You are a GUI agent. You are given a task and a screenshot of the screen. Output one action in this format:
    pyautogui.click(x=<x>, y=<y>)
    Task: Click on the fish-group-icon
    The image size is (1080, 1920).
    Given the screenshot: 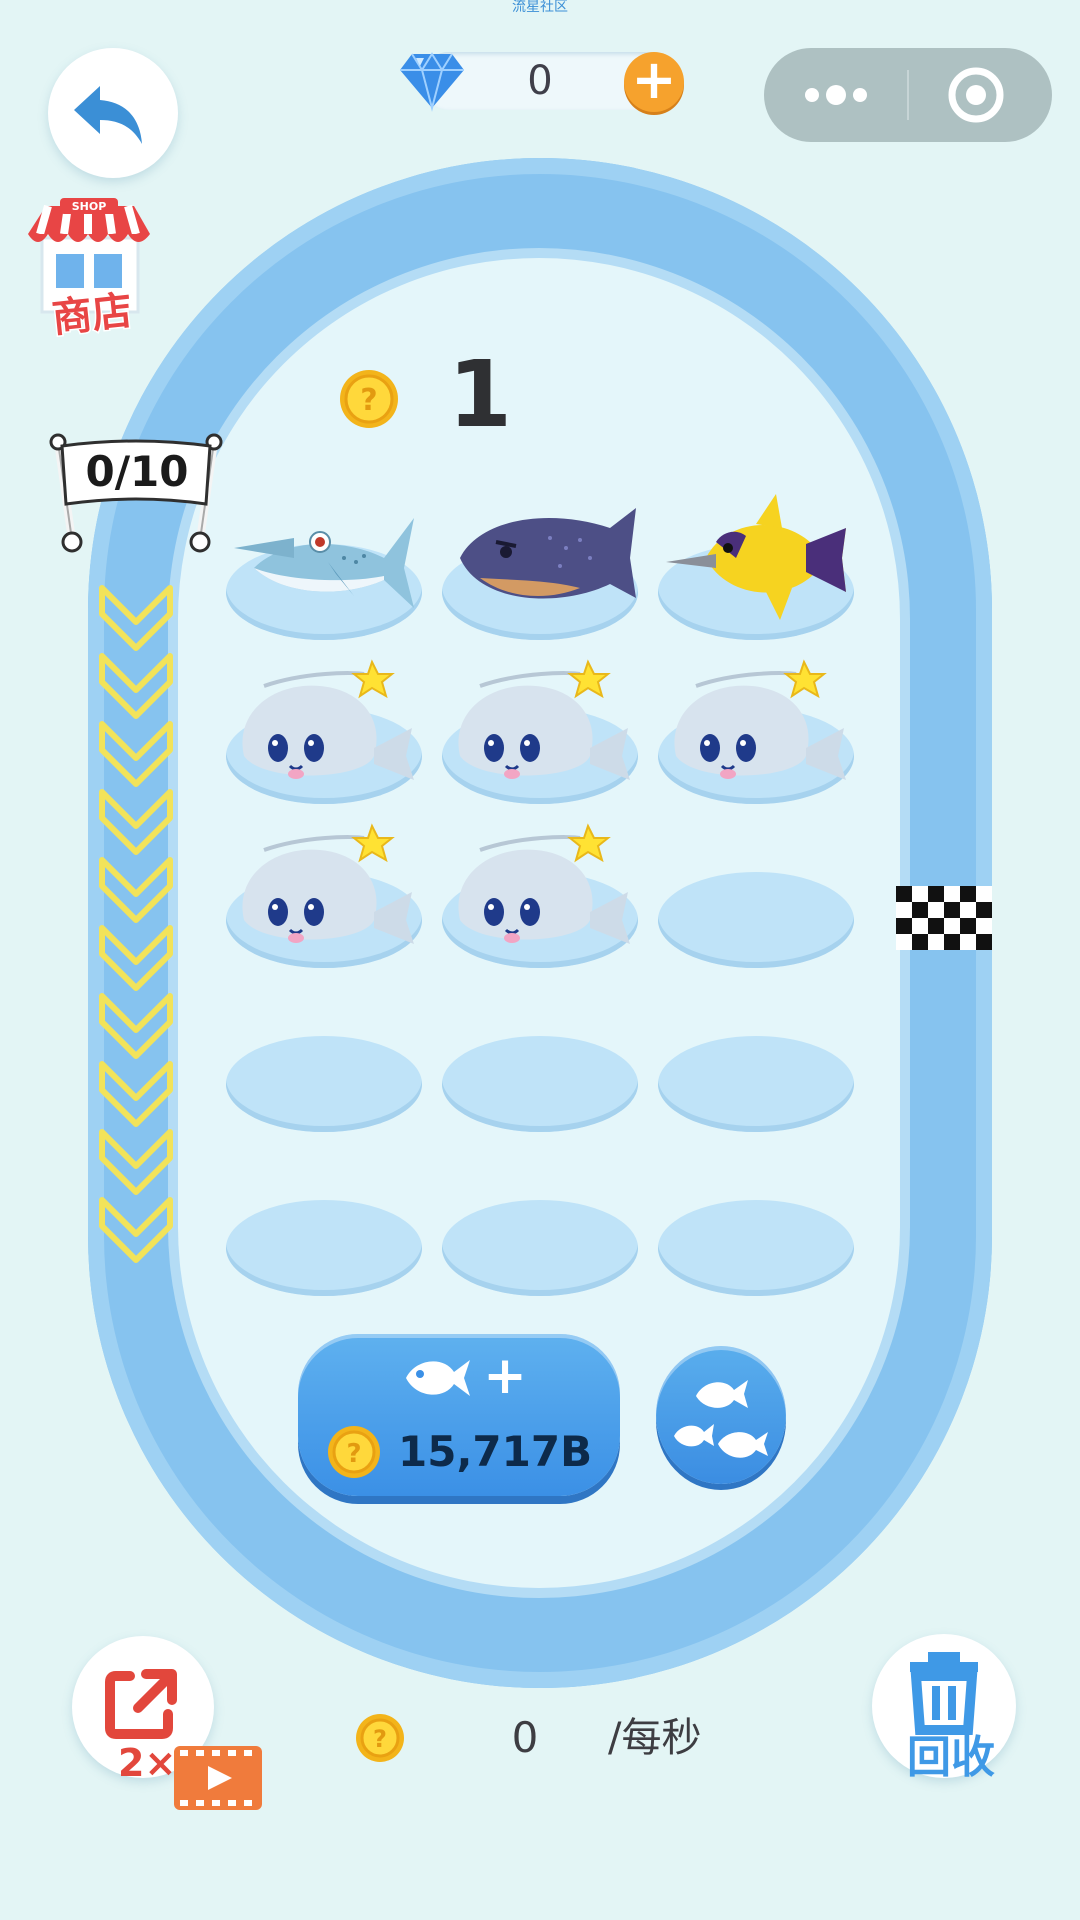 What is the action you would take?
    pyautogui.click(x=721, y=1419)
    